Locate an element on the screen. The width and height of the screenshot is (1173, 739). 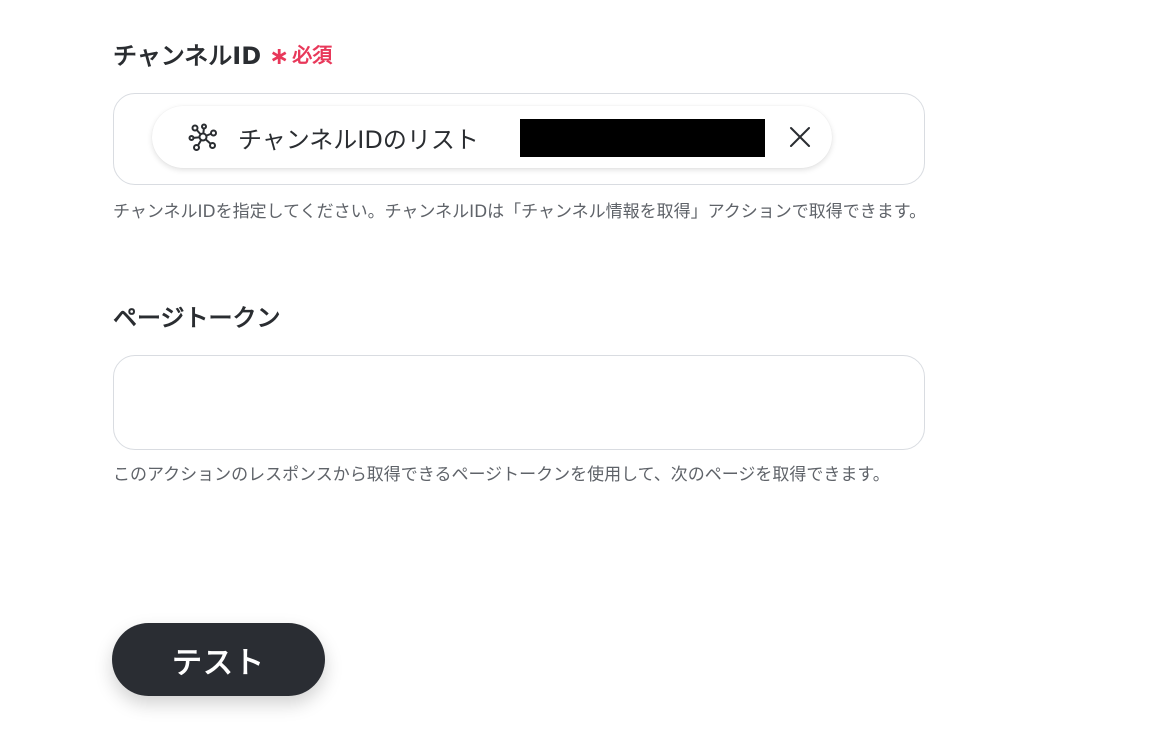
redacted-value is located at coordinates (642, 138).